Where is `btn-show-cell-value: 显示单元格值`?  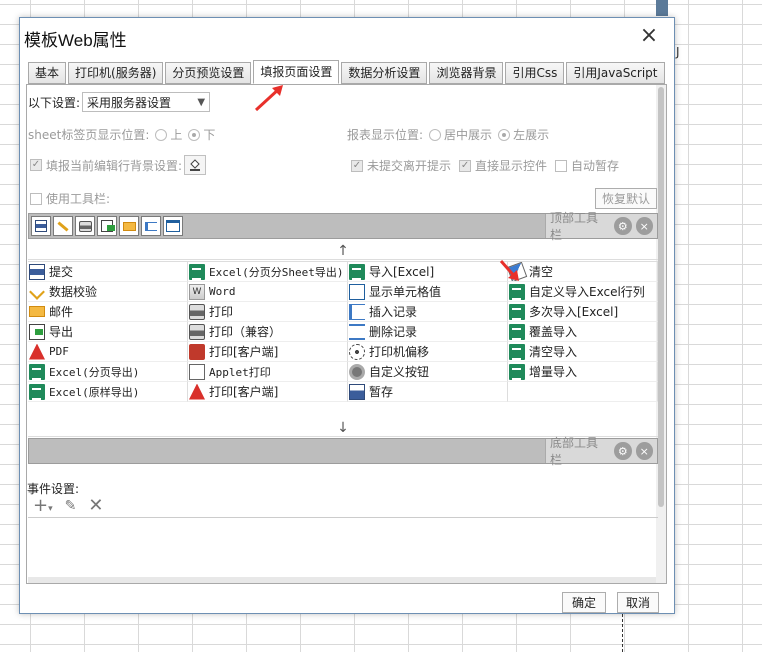 btn-show-cell-value: 显示单元格值 is located at coordinates (428, 292).